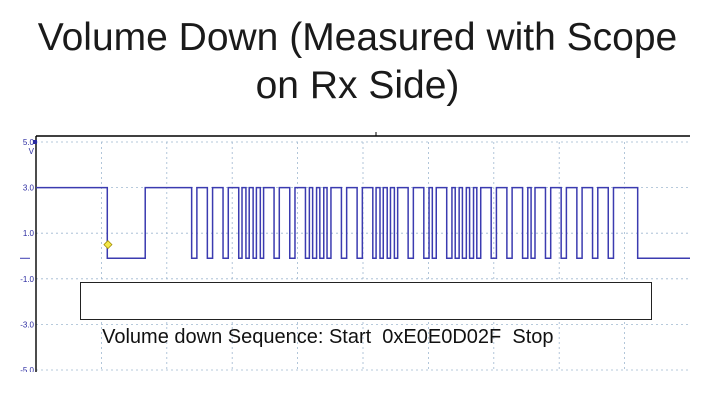 Image resolution: width=715 pixels, height=411 pixels. I want to click on title-line-1: Volume Down (Measured with Scope, so click(357, 37).